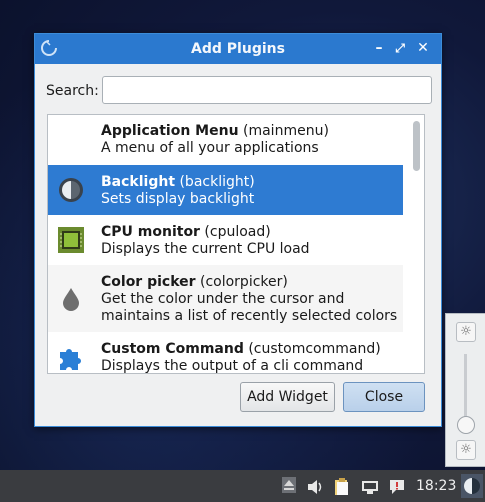 This screenshot has height=502, width=485. Describe the element at coordinates (238, 49) in the screenshot. I see `dialog-titlebar: Add Plugins – ⤢ ✕` at that location.